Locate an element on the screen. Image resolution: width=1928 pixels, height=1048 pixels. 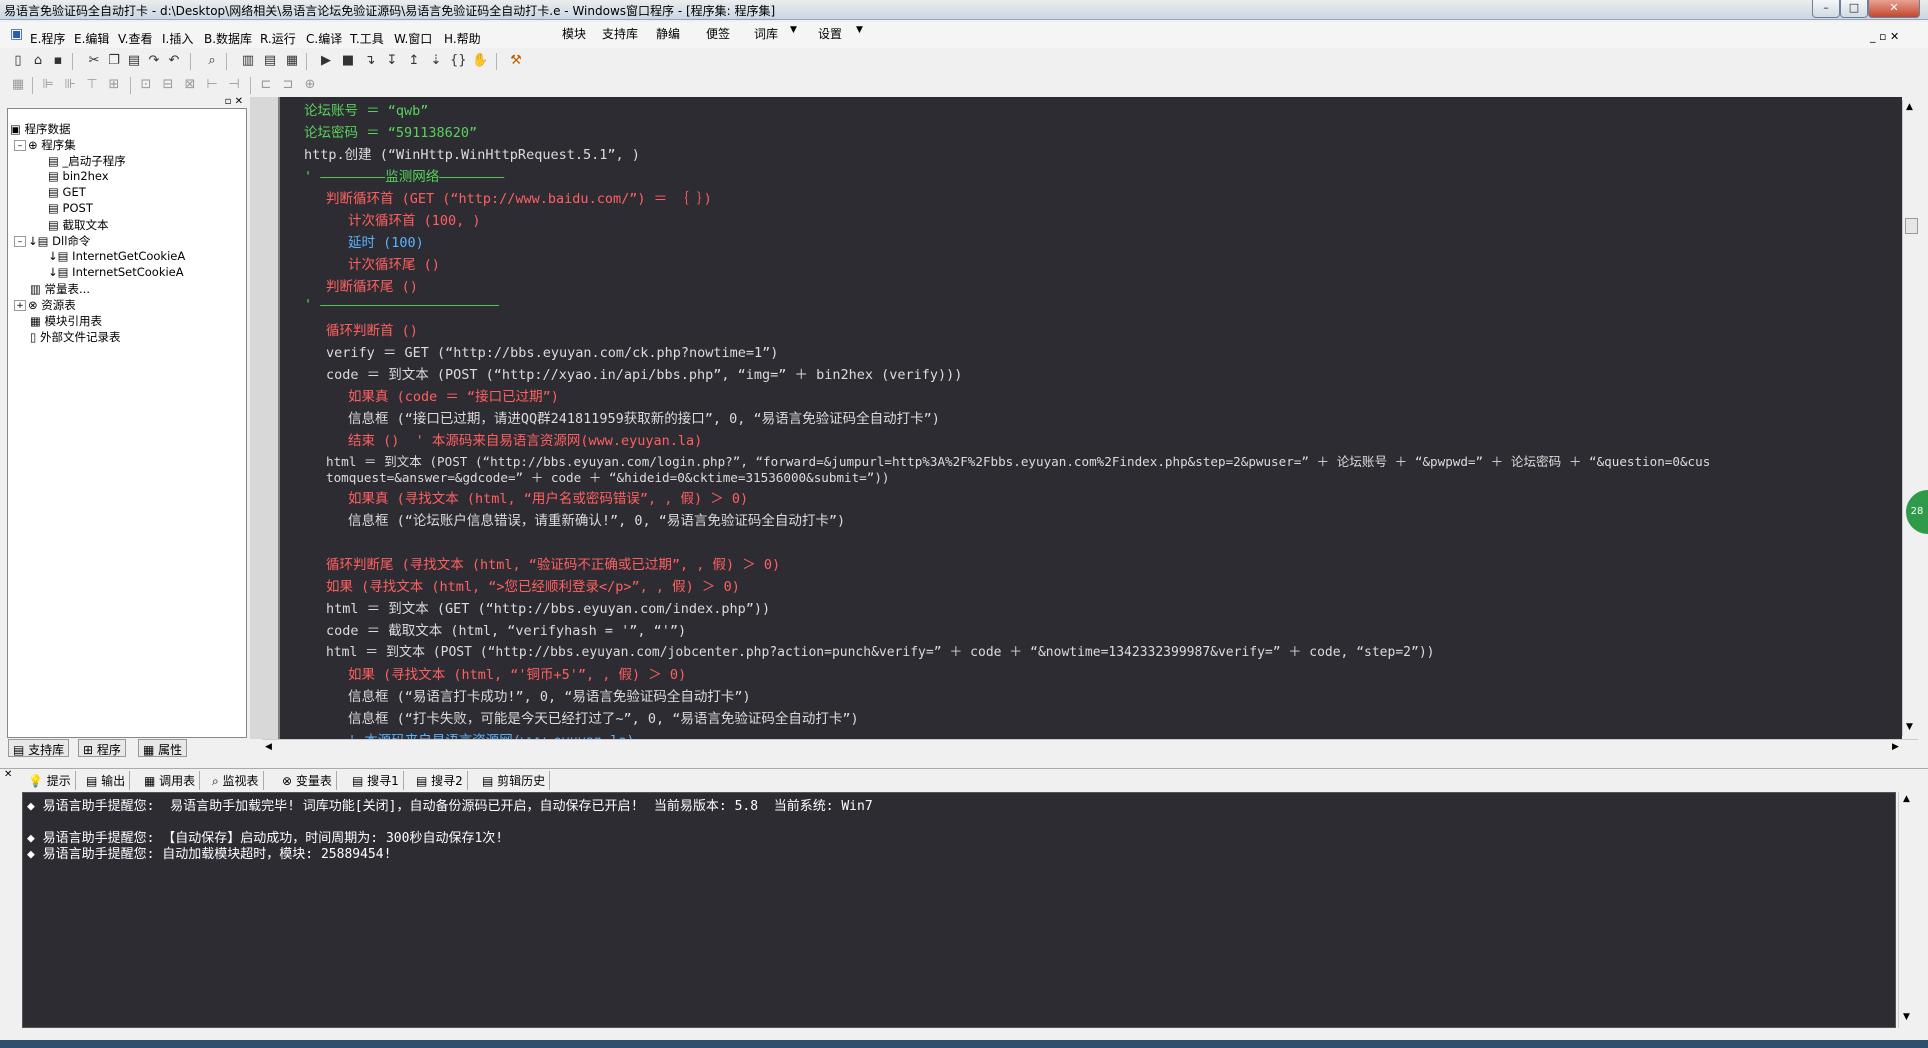
align-middle-icon: ⊞ is located at coordinates (114, 85).